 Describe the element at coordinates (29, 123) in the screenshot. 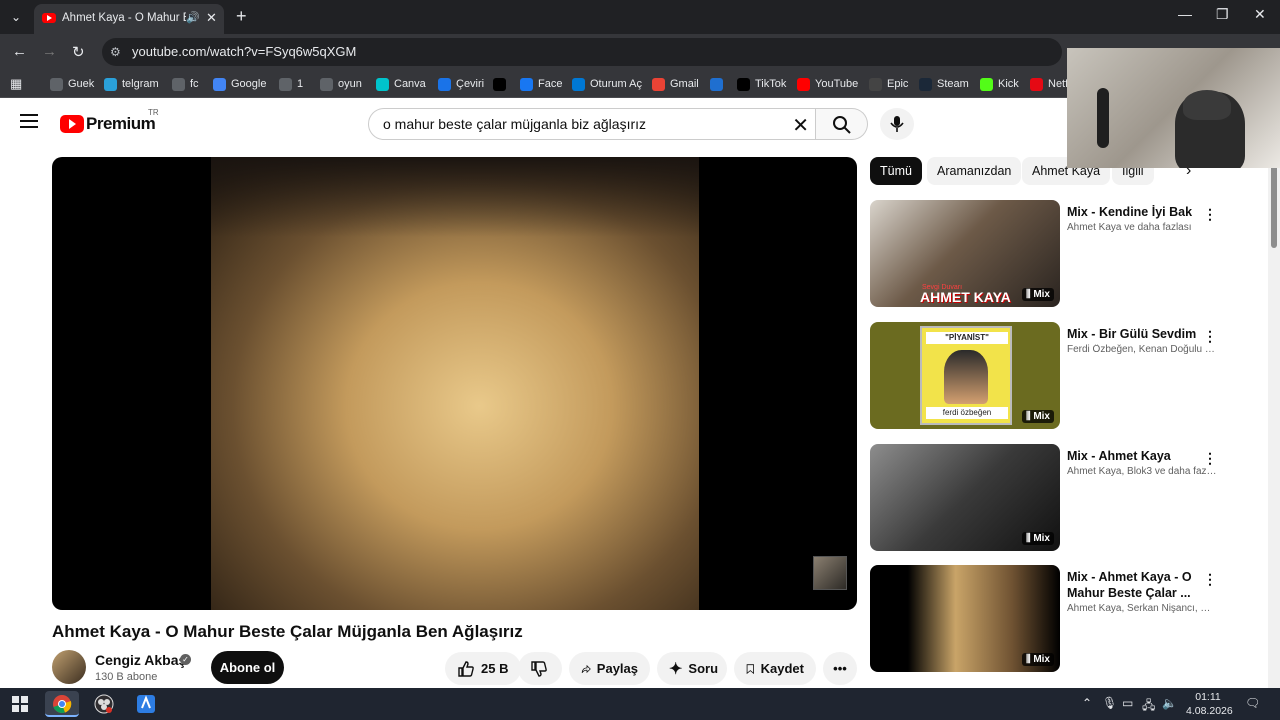

I see `menu-icon` at that location.